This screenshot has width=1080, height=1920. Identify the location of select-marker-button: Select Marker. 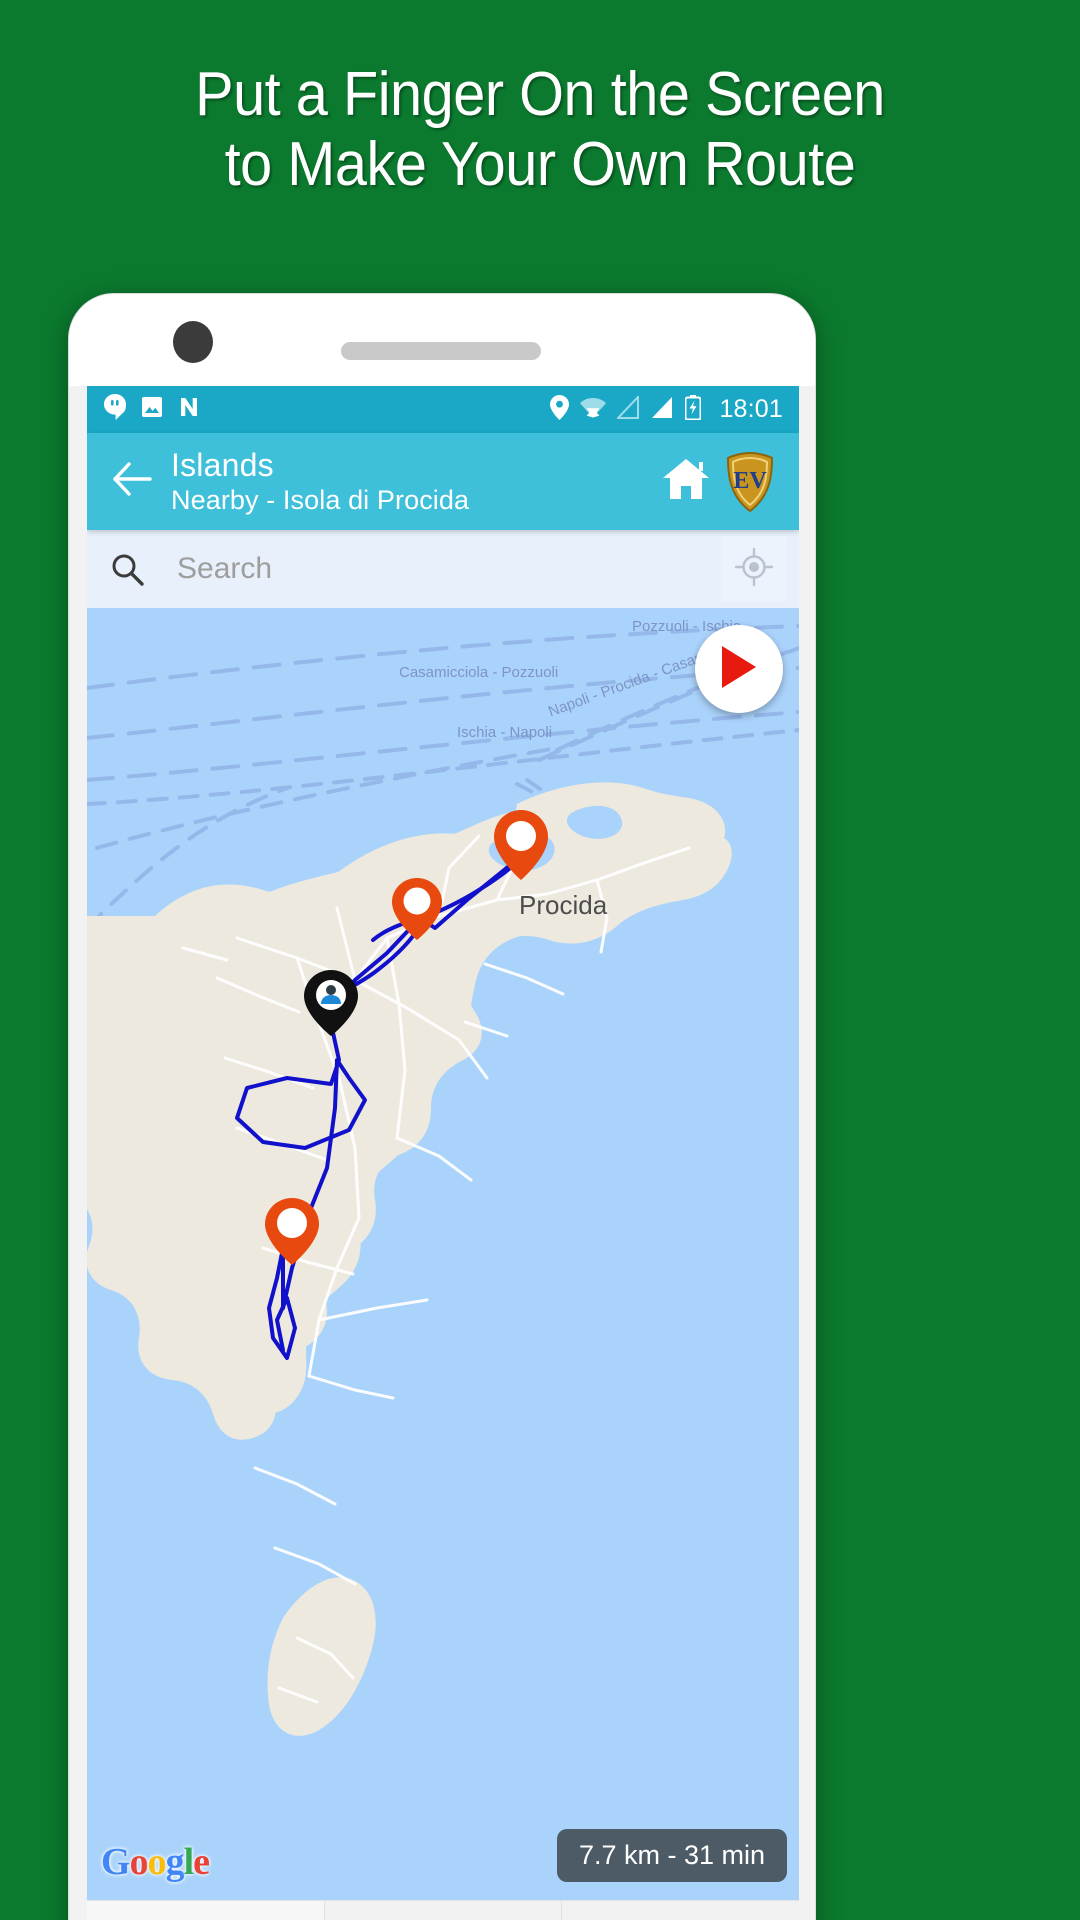
(680, 1910).